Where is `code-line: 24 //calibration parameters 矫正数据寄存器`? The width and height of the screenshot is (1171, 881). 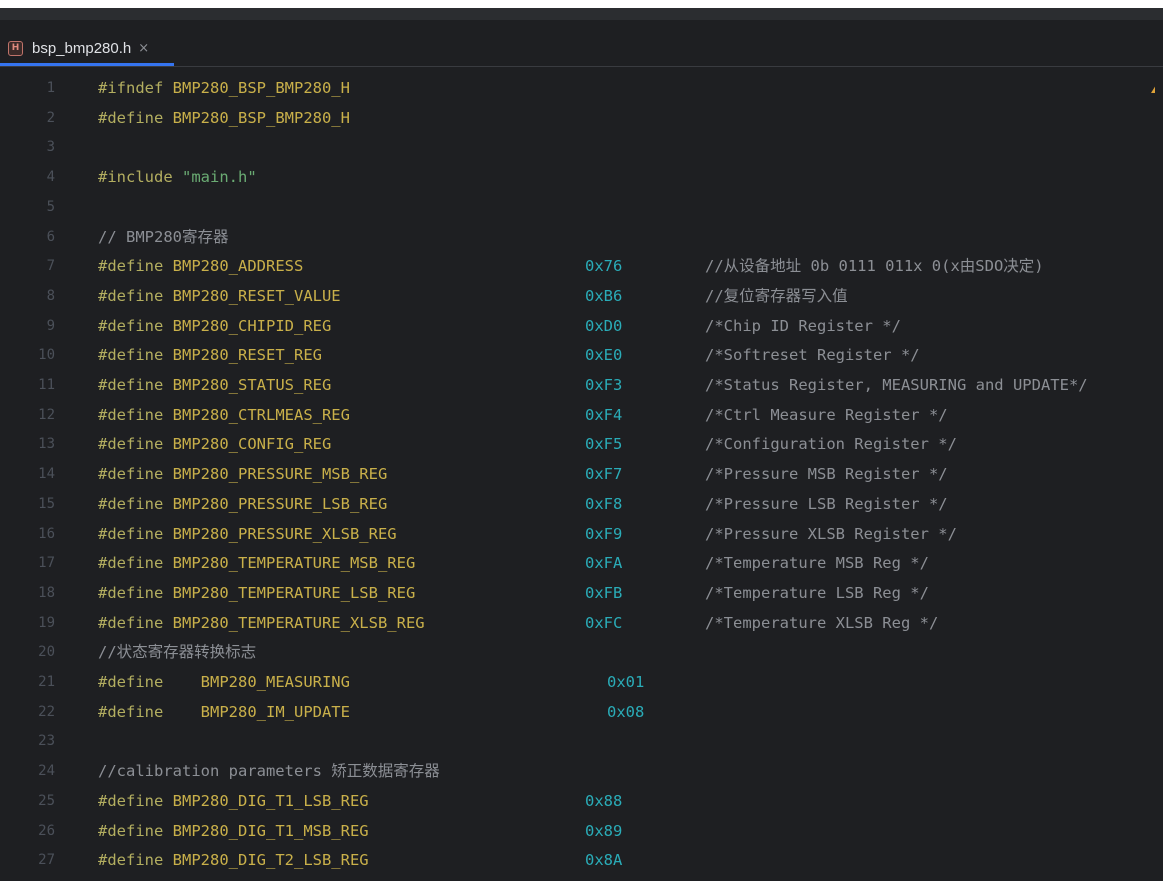 code-line: 24 //calibration parameters 矫正数据寄存器 is located at coordinates (581, 772).